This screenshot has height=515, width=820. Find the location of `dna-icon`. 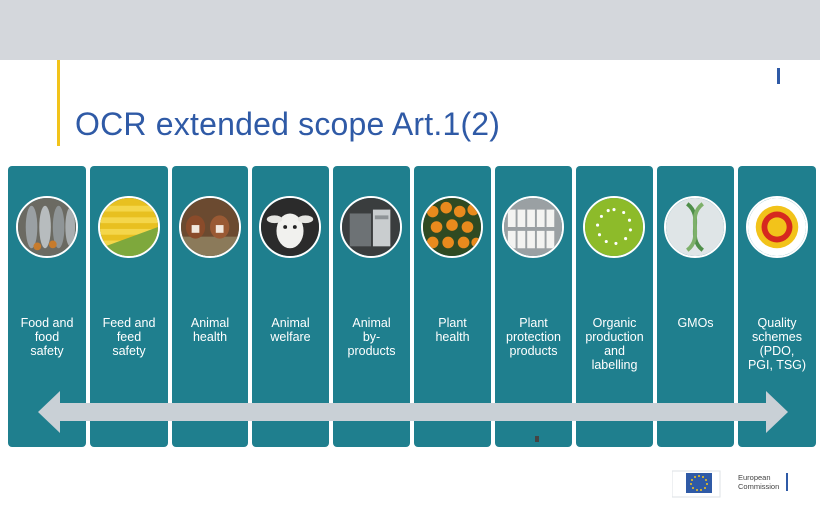

dna-icon is located at coordinates (695, 227).